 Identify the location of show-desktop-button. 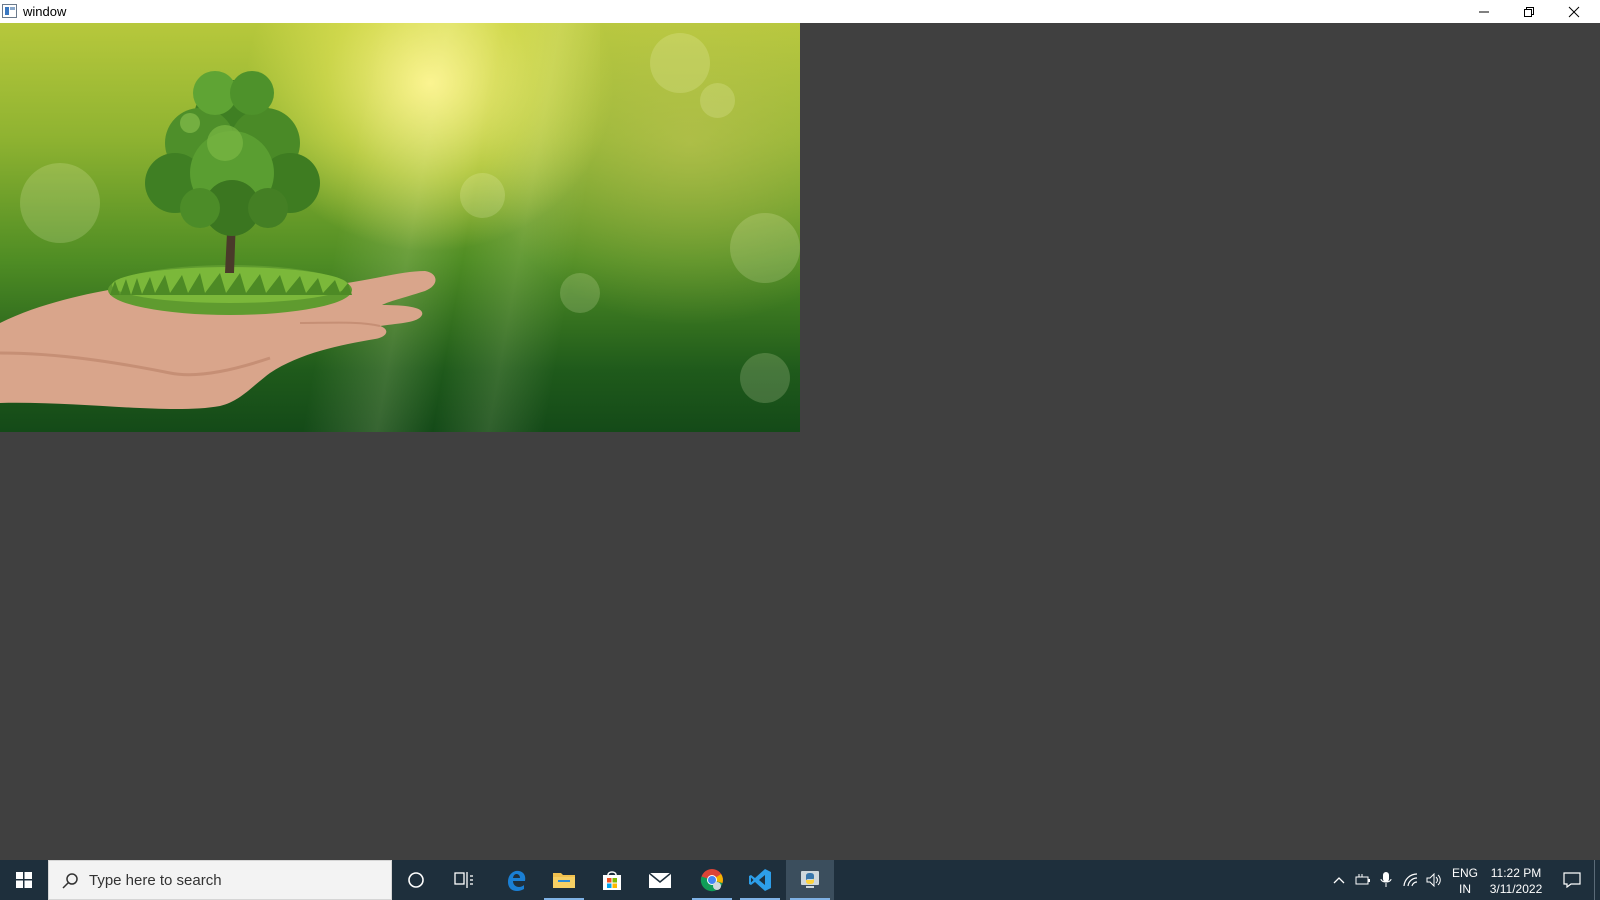
(1597, 880).